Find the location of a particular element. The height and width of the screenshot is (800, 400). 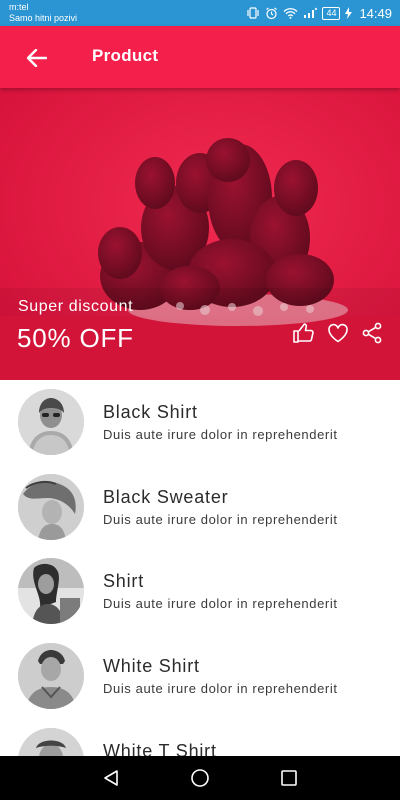

share-button is located at coordinates (372, 333).